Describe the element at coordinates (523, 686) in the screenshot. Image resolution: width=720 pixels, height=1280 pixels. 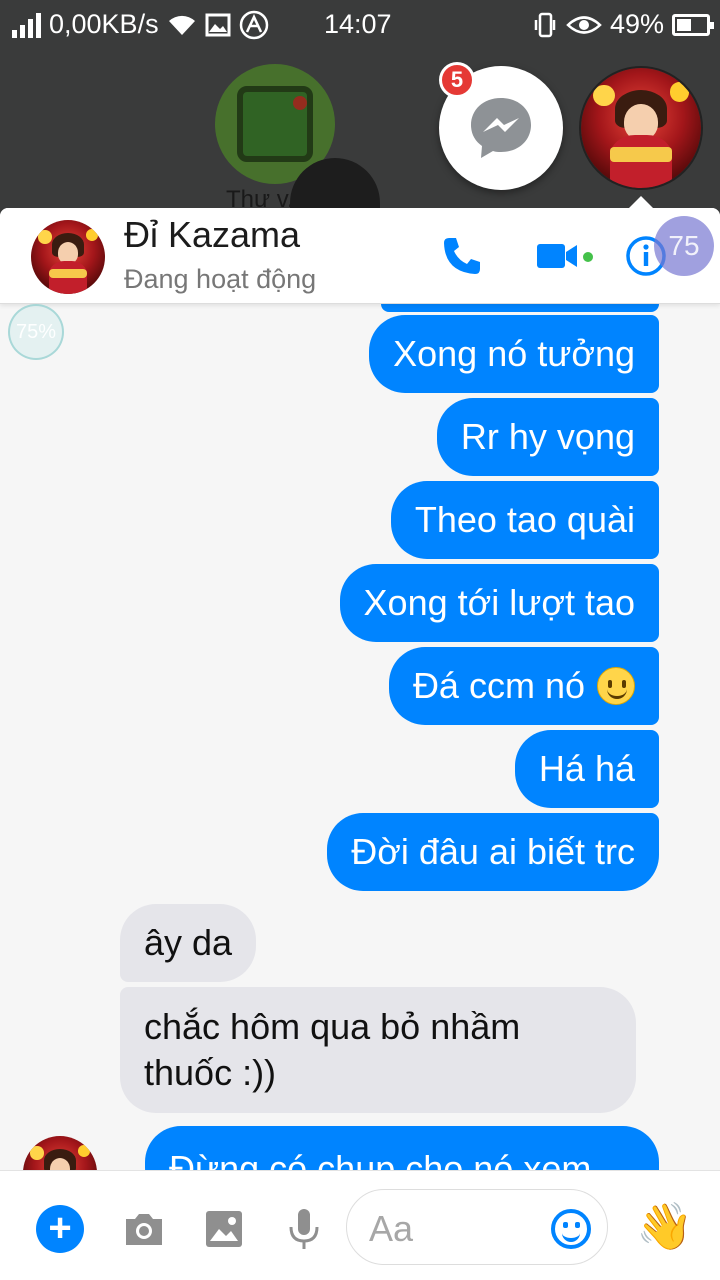
I see `message-outgoing: Đá ccm nó` at that location.